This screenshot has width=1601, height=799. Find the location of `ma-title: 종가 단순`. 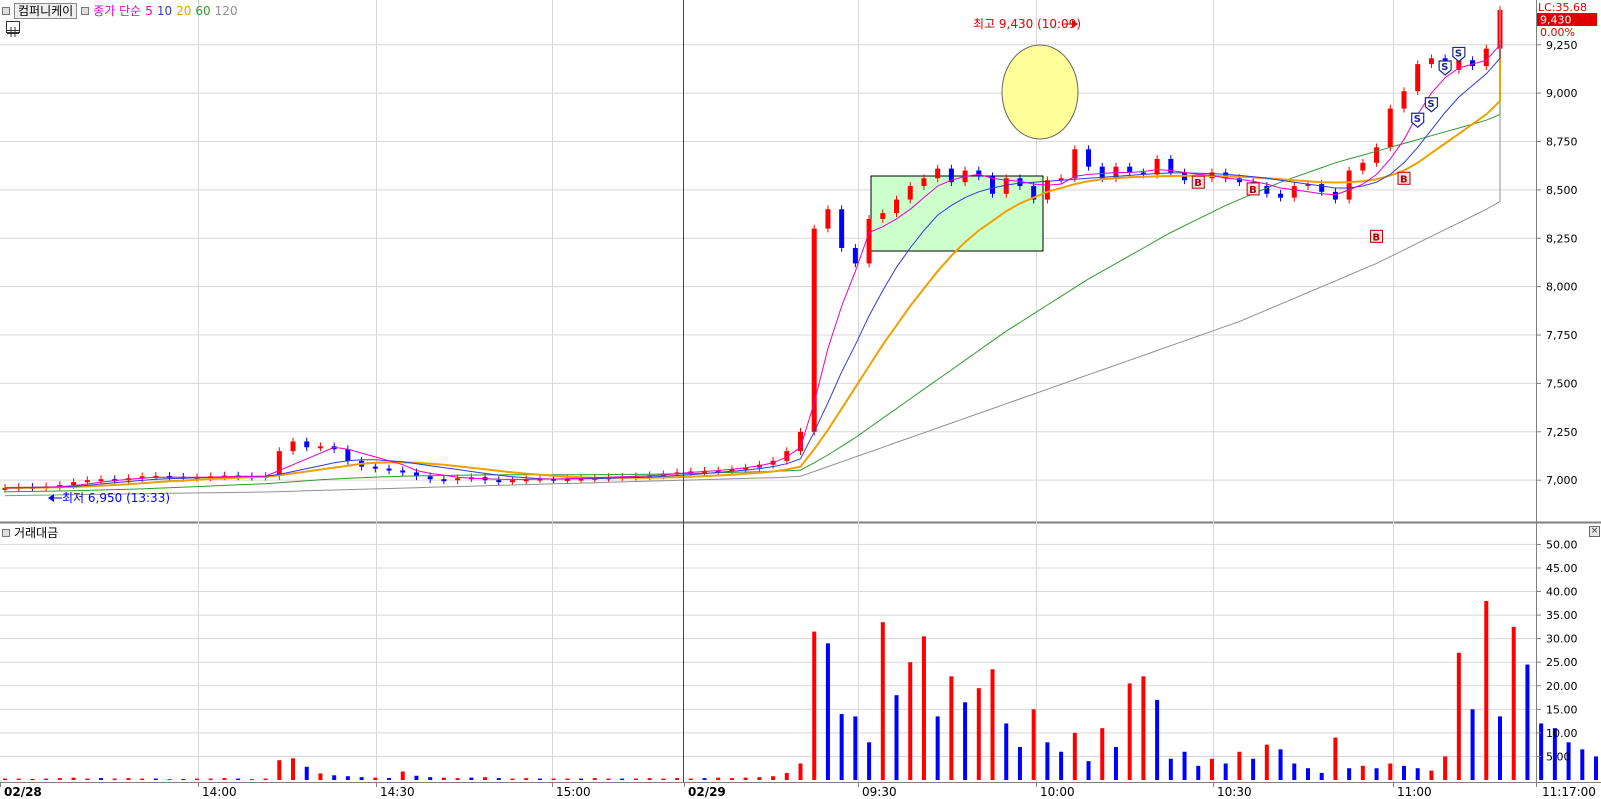

ma-title: 종가 단순 is located at coordinates (117, 10).